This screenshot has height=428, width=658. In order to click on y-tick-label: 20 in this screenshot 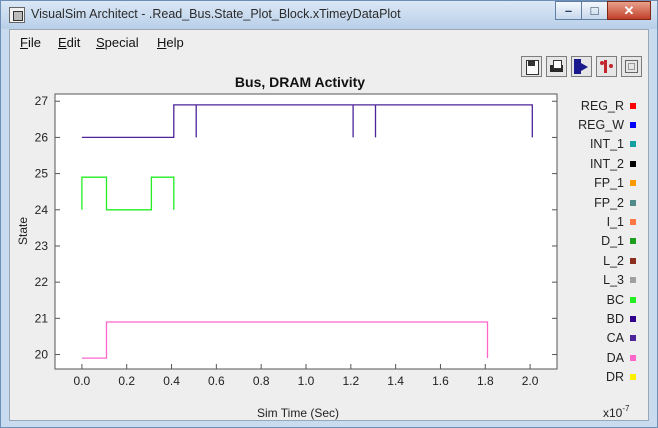, I will do `click(42, 355)`.